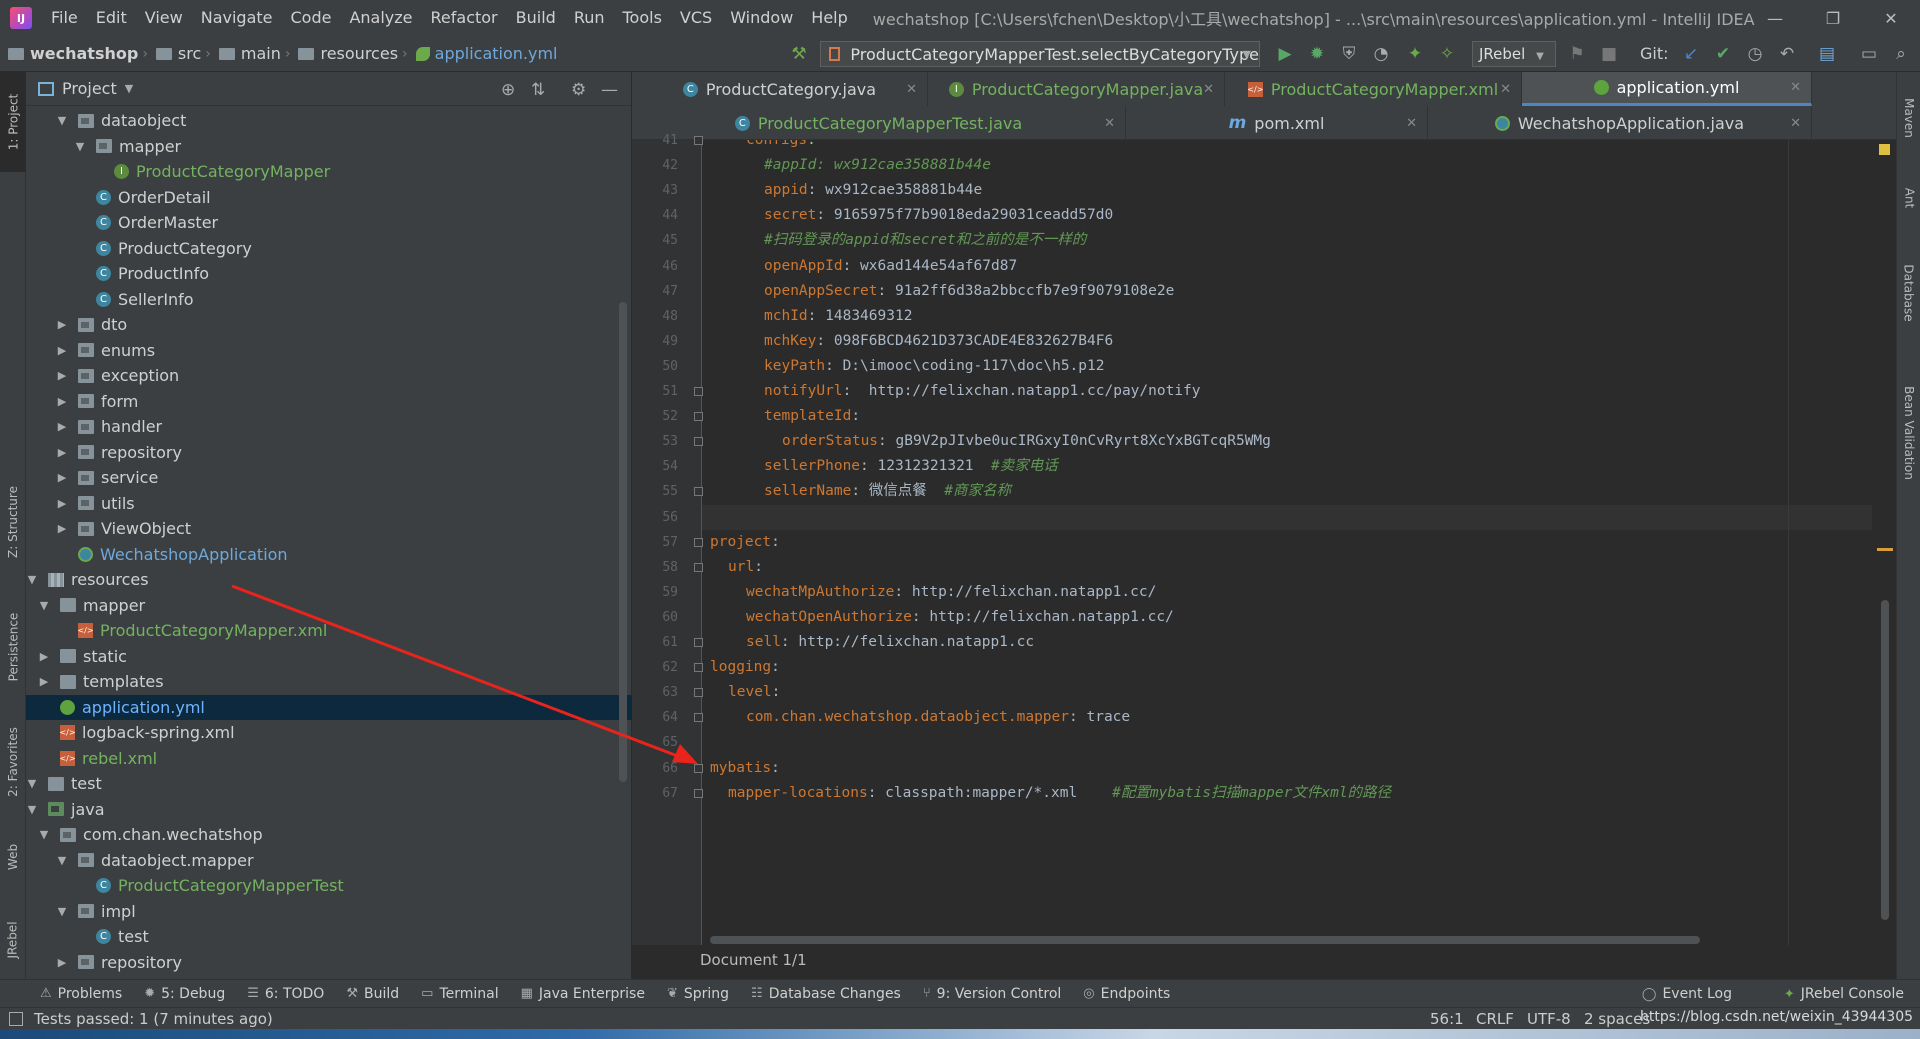 The height and width of the screenshot is (1039, 1920). What do you see at coordinates (311, 18) in the screenshot?
I see `menu-item-code: Code` at bounding box center [311, 18].